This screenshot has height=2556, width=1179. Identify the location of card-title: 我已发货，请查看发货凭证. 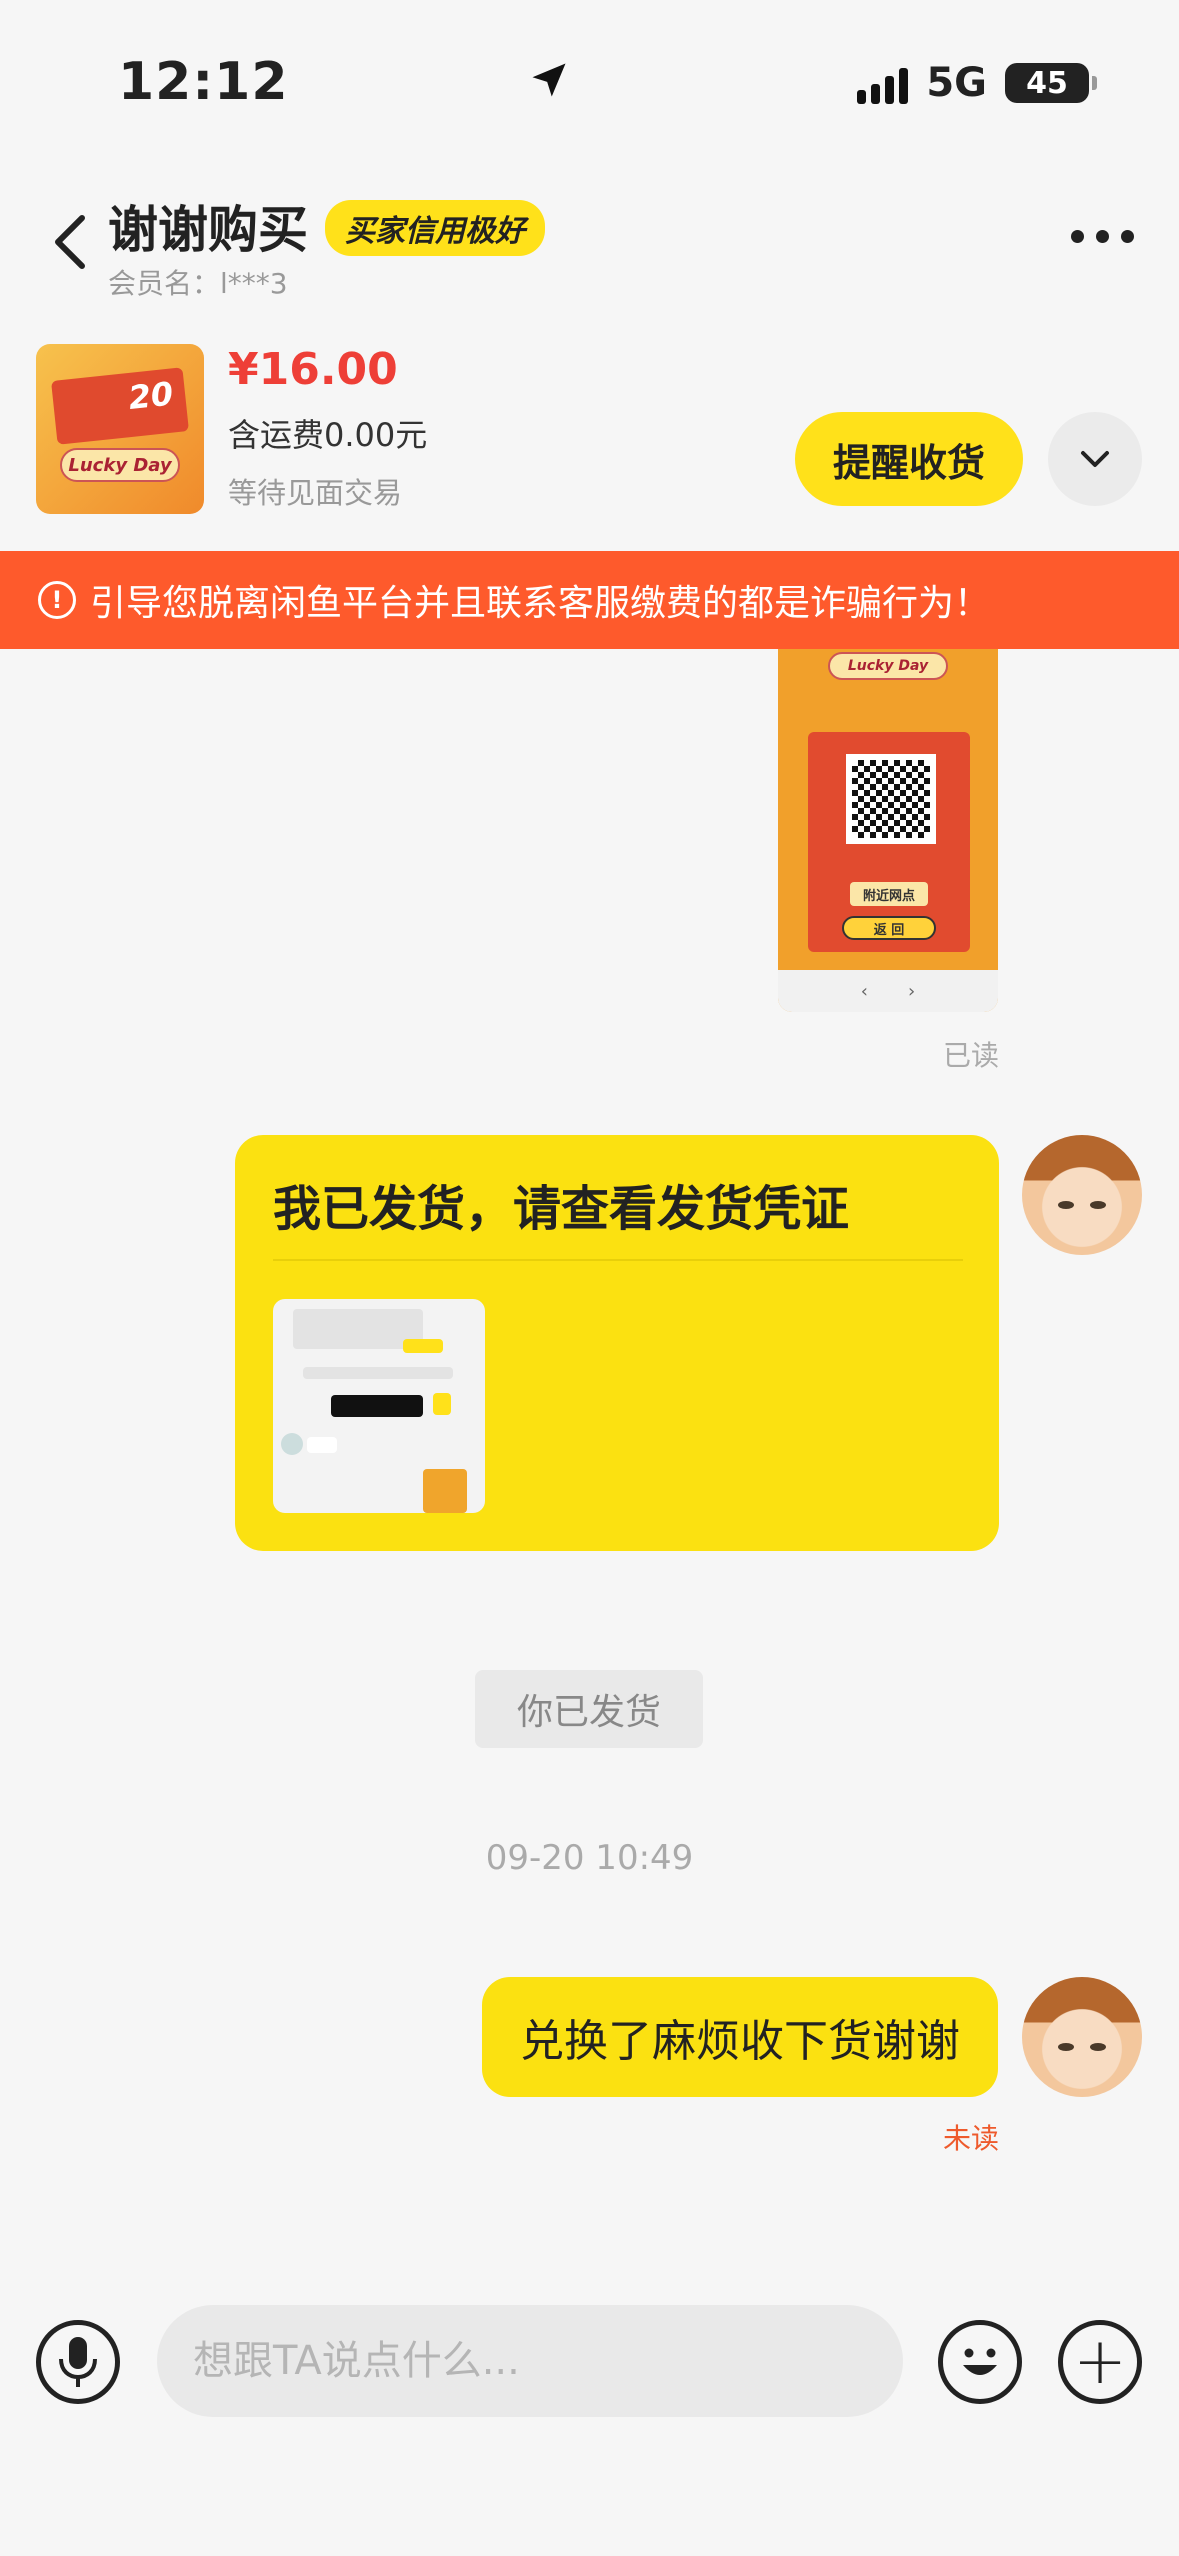
(561, 1209).